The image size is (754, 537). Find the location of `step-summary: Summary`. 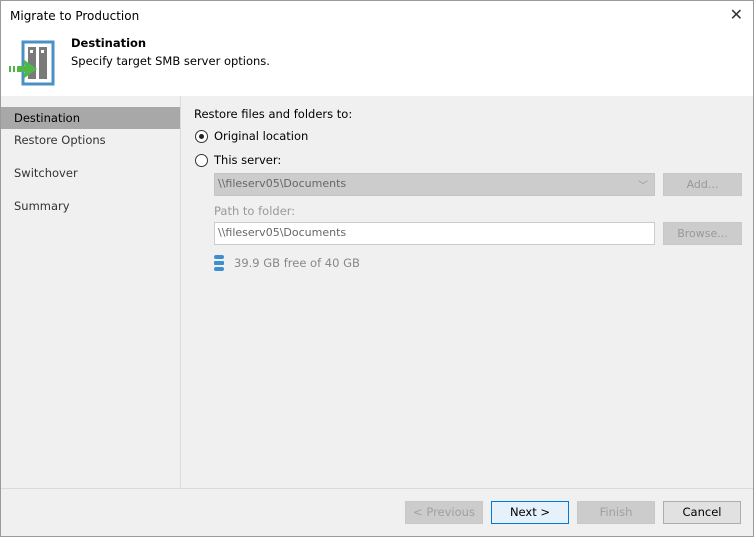

step-summary: Summary is located at coordinates (90, 211).